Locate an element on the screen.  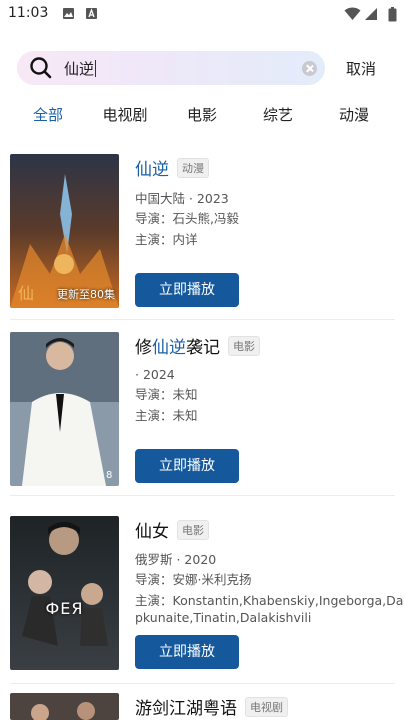
result-title: 修仙逆袭记 电影 is located at coordinates (197, 345).